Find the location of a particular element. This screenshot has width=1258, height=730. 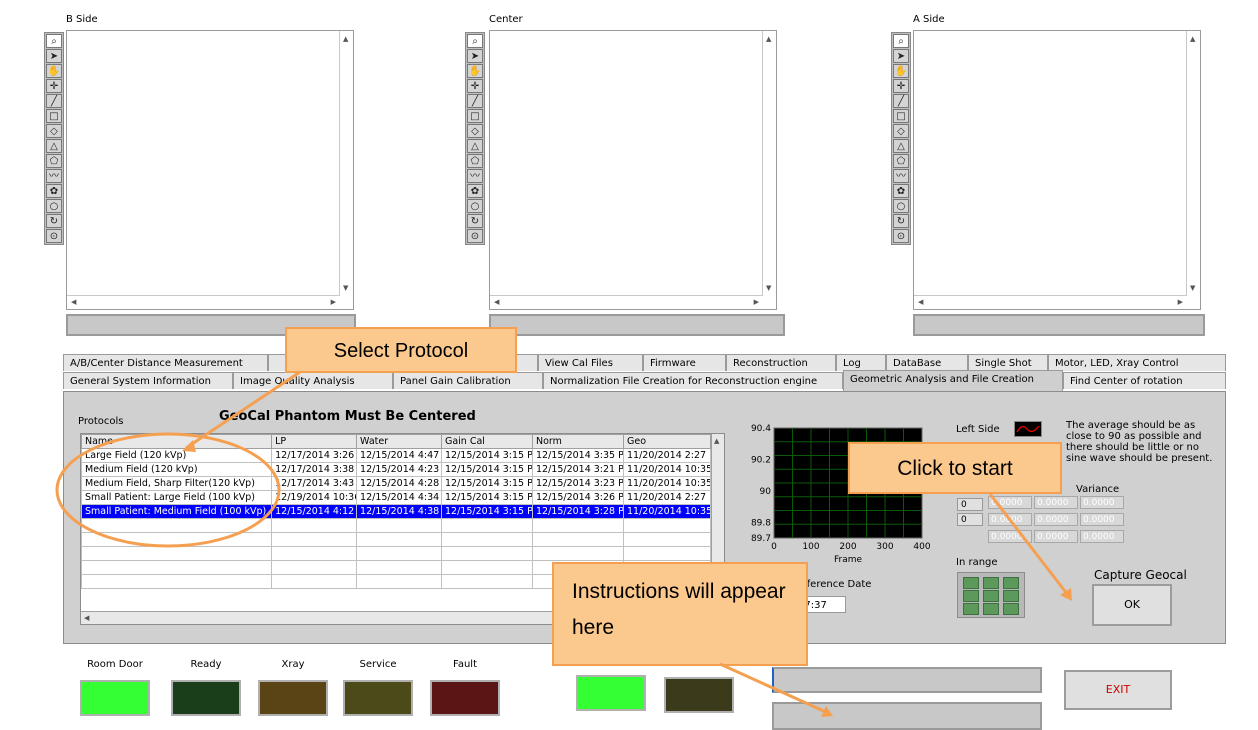

protocol-highlight-ellipse is located at coordinates (168, 490).